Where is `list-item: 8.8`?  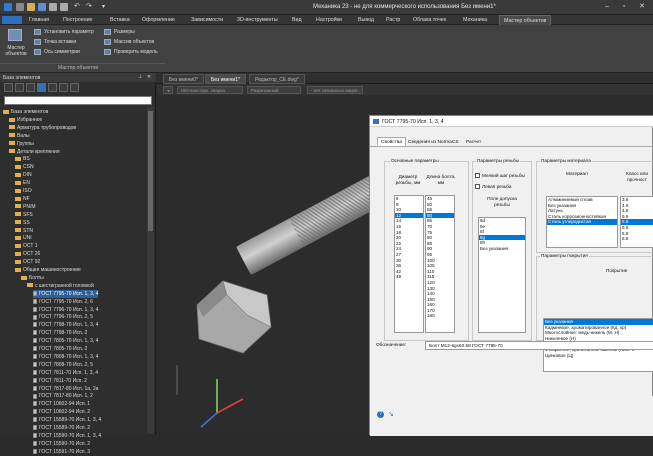 list-item: 8.8 is located at coordinates (637, 239).